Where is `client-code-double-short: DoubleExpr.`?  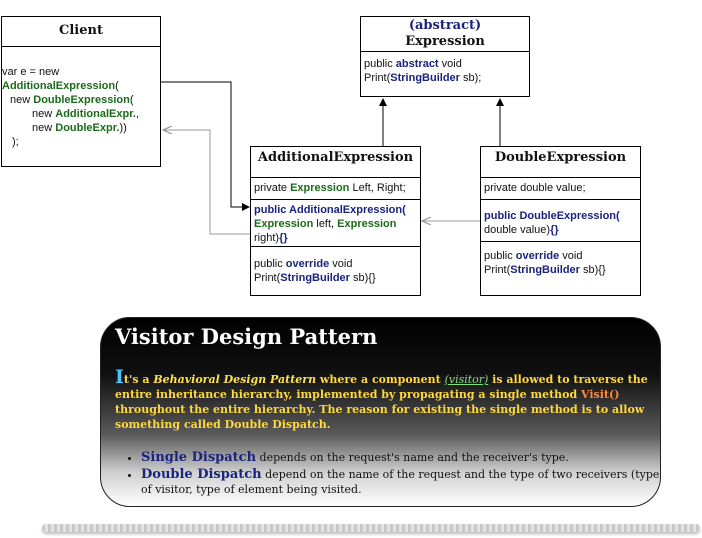
client-code-double-short: DoubleExpr. is located at coordinates (87, 128).